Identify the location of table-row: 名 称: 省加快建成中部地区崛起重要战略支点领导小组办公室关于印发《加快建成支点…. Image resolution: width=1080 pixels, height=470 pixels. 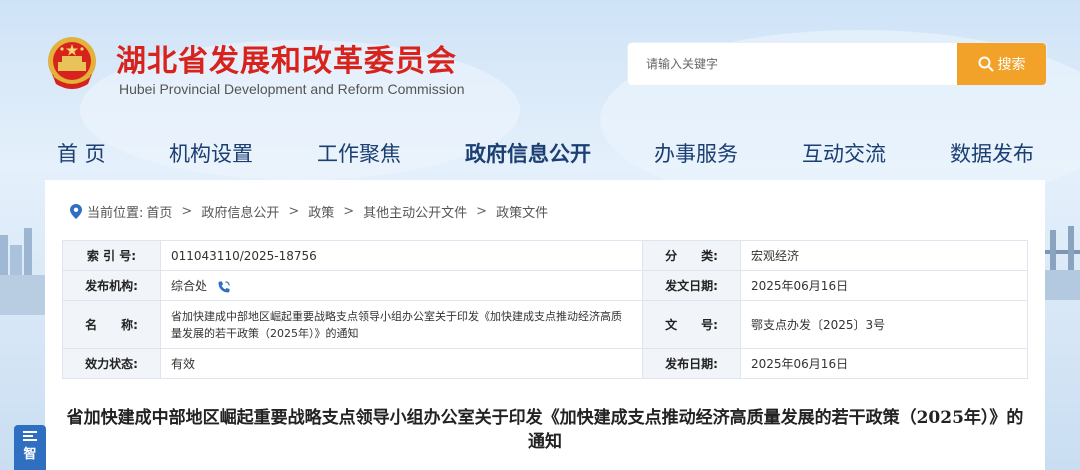
(545, 324).